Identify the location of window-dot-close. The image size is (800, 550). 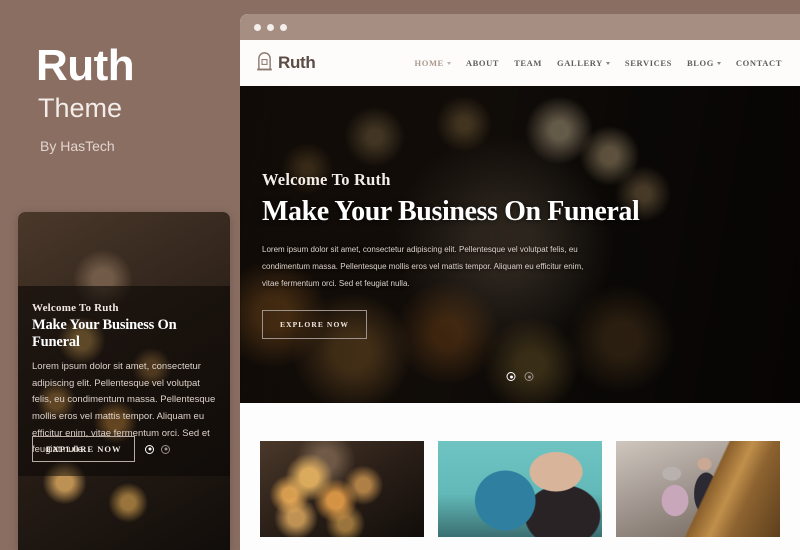
(257, 27).